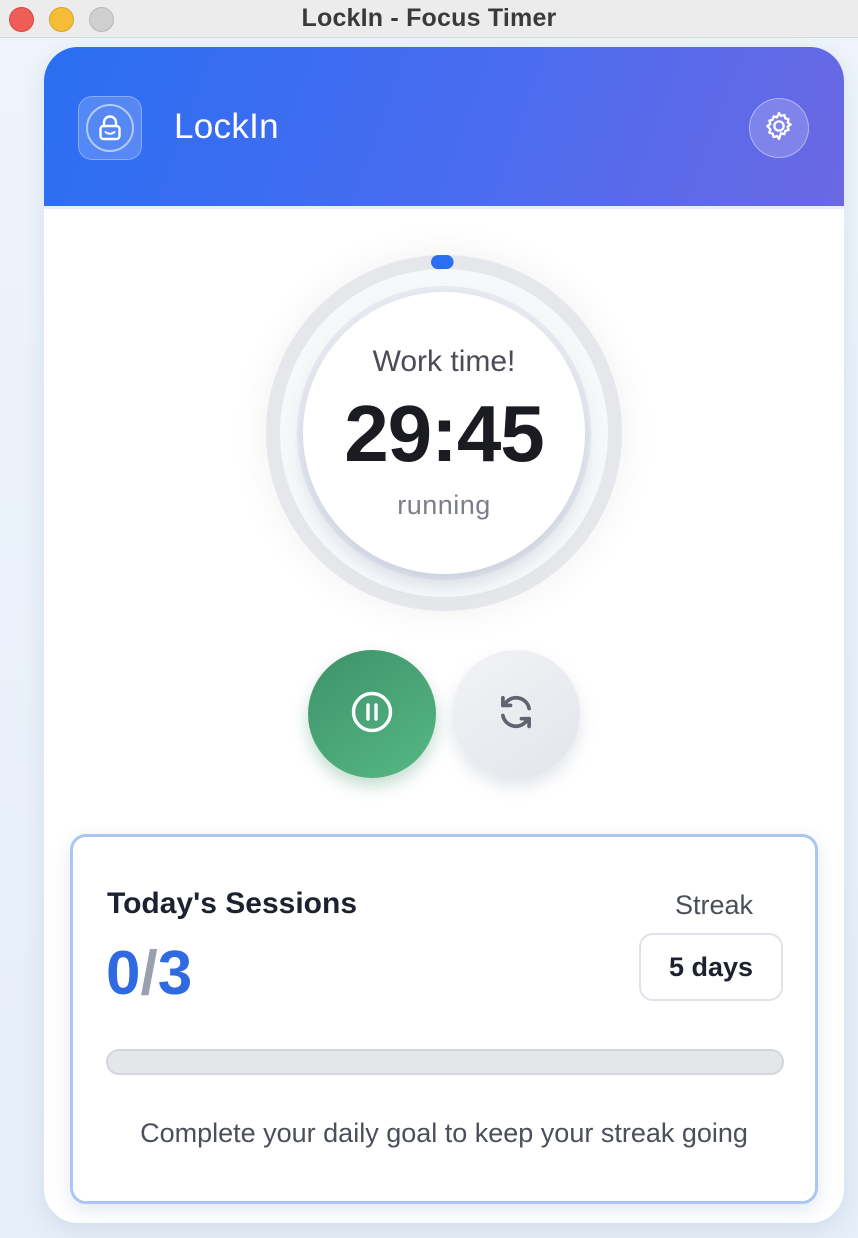 The image size is (858, 1238). I want to click on app-header: LockIn, so click(444, 128).